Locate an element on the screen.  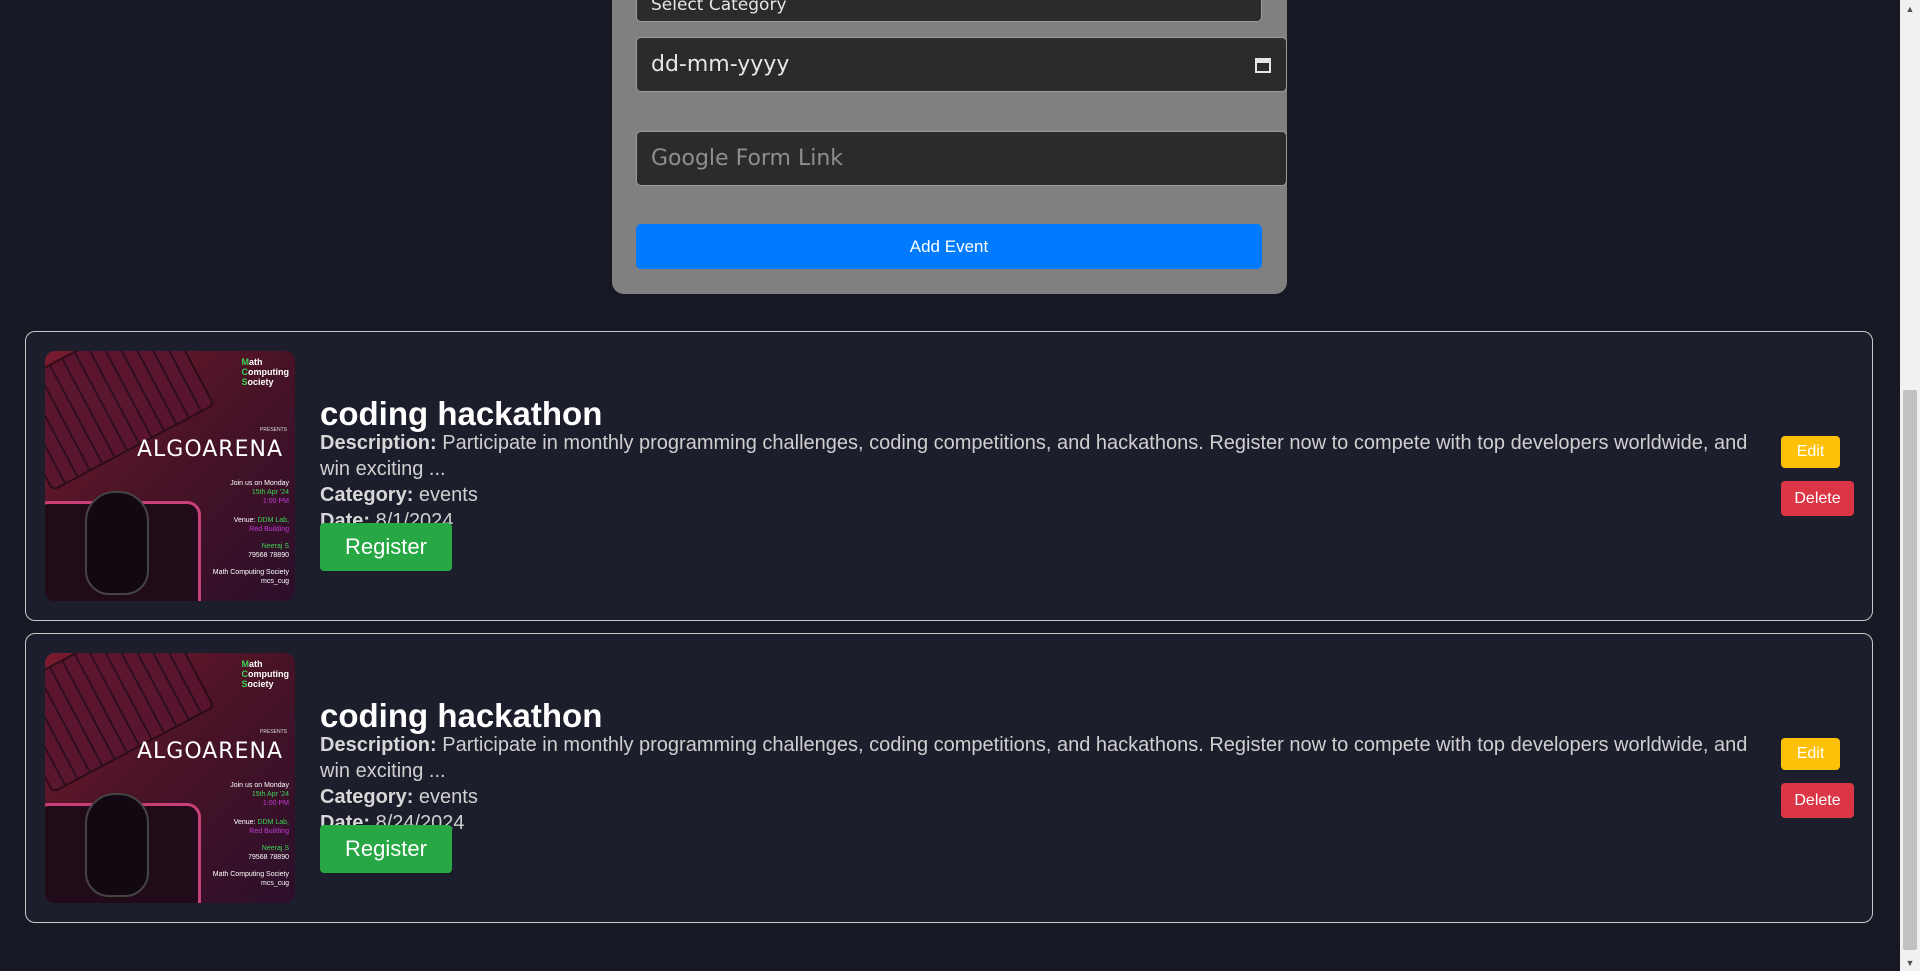
google-form-link-input: Google Form Link is located at coordinates (961, 158).